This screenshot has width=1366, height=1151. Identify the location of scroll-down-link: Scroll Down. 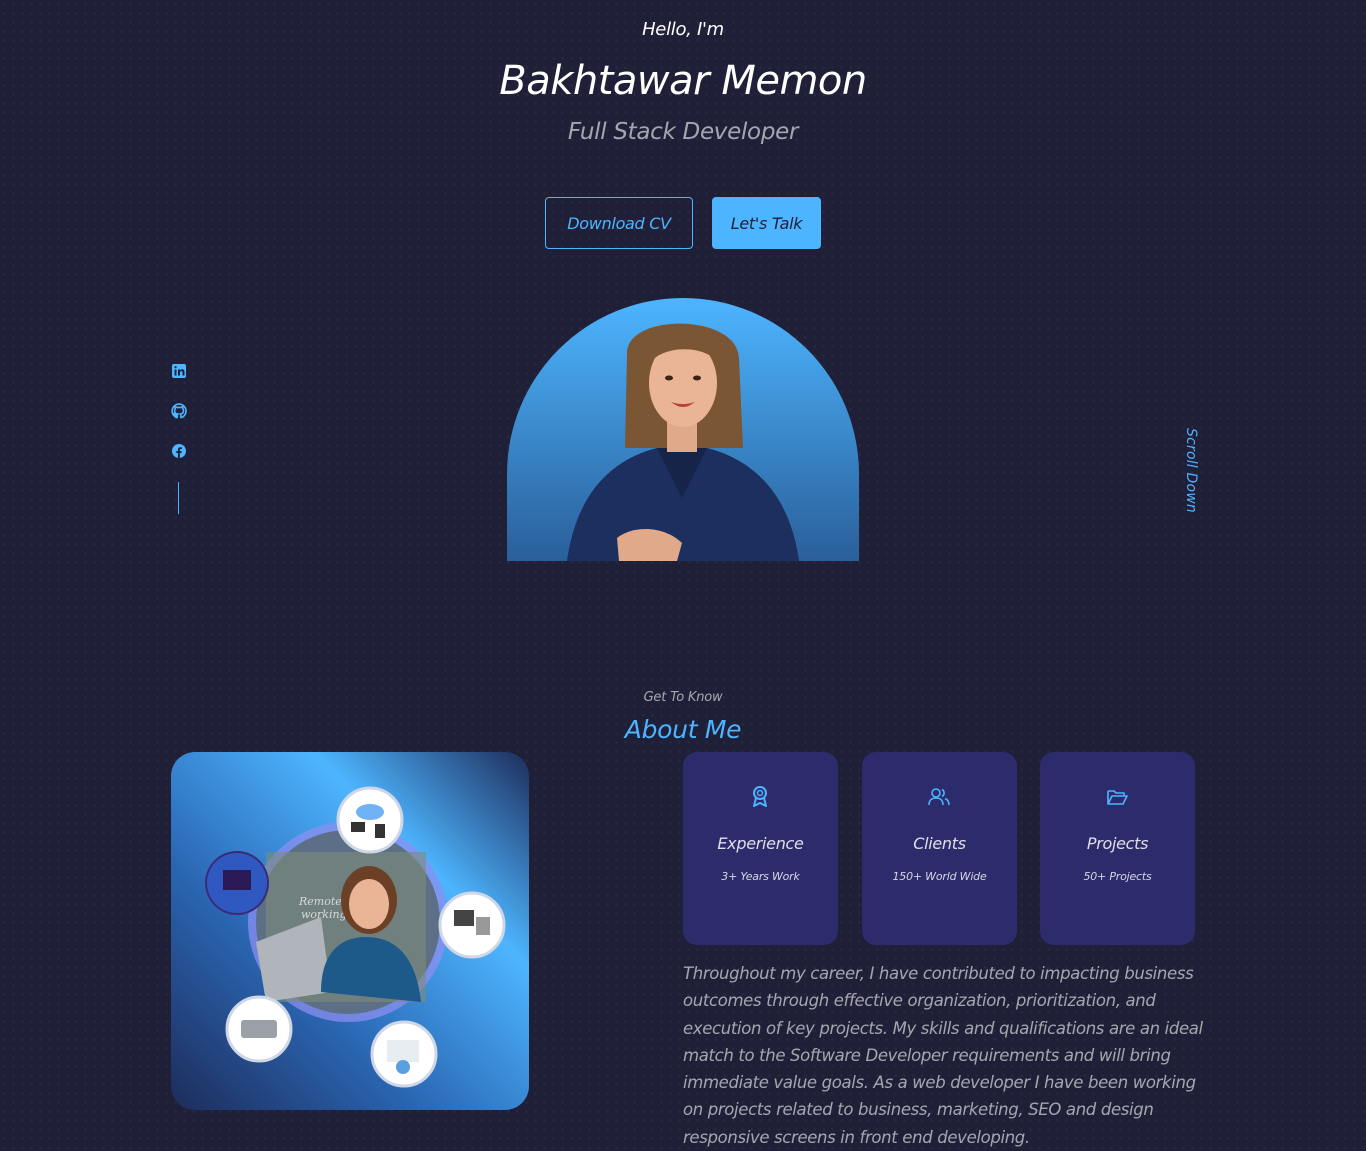
(1191, 470).